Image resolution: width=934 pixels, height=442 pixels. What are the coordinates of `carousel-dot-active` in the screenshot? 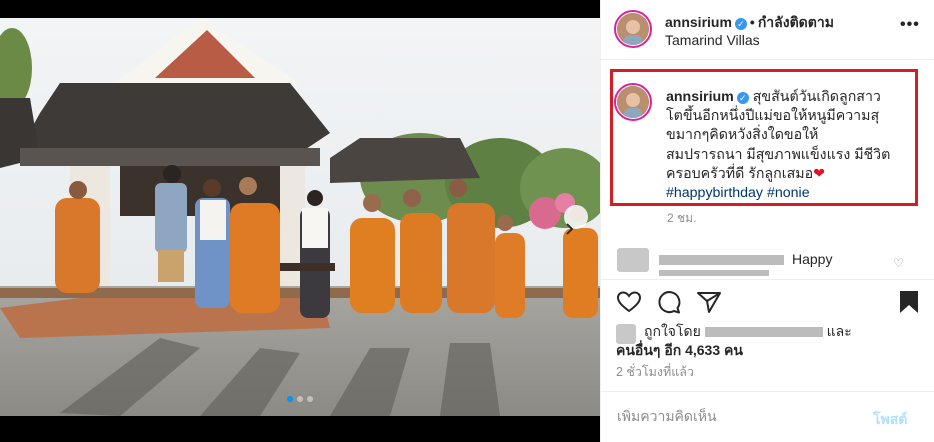 It's located at (290, 399).